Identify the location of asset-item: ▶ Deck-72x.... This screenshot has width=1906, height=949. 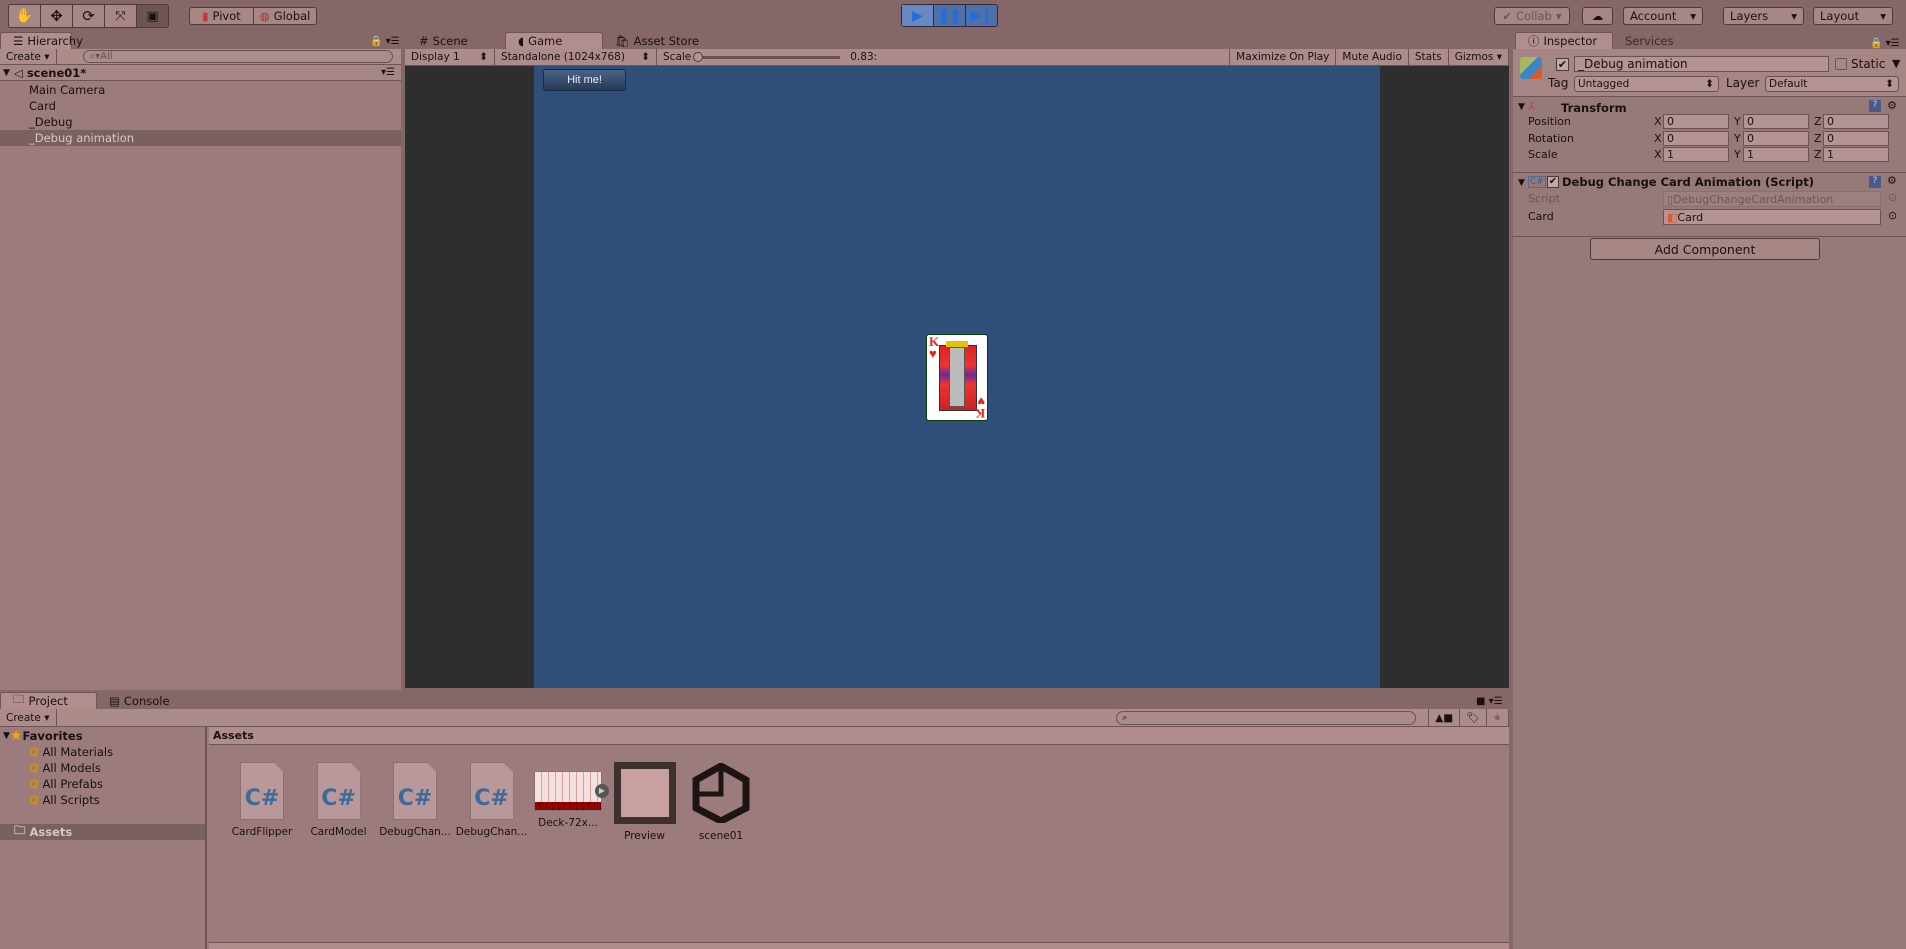
(570, 803).